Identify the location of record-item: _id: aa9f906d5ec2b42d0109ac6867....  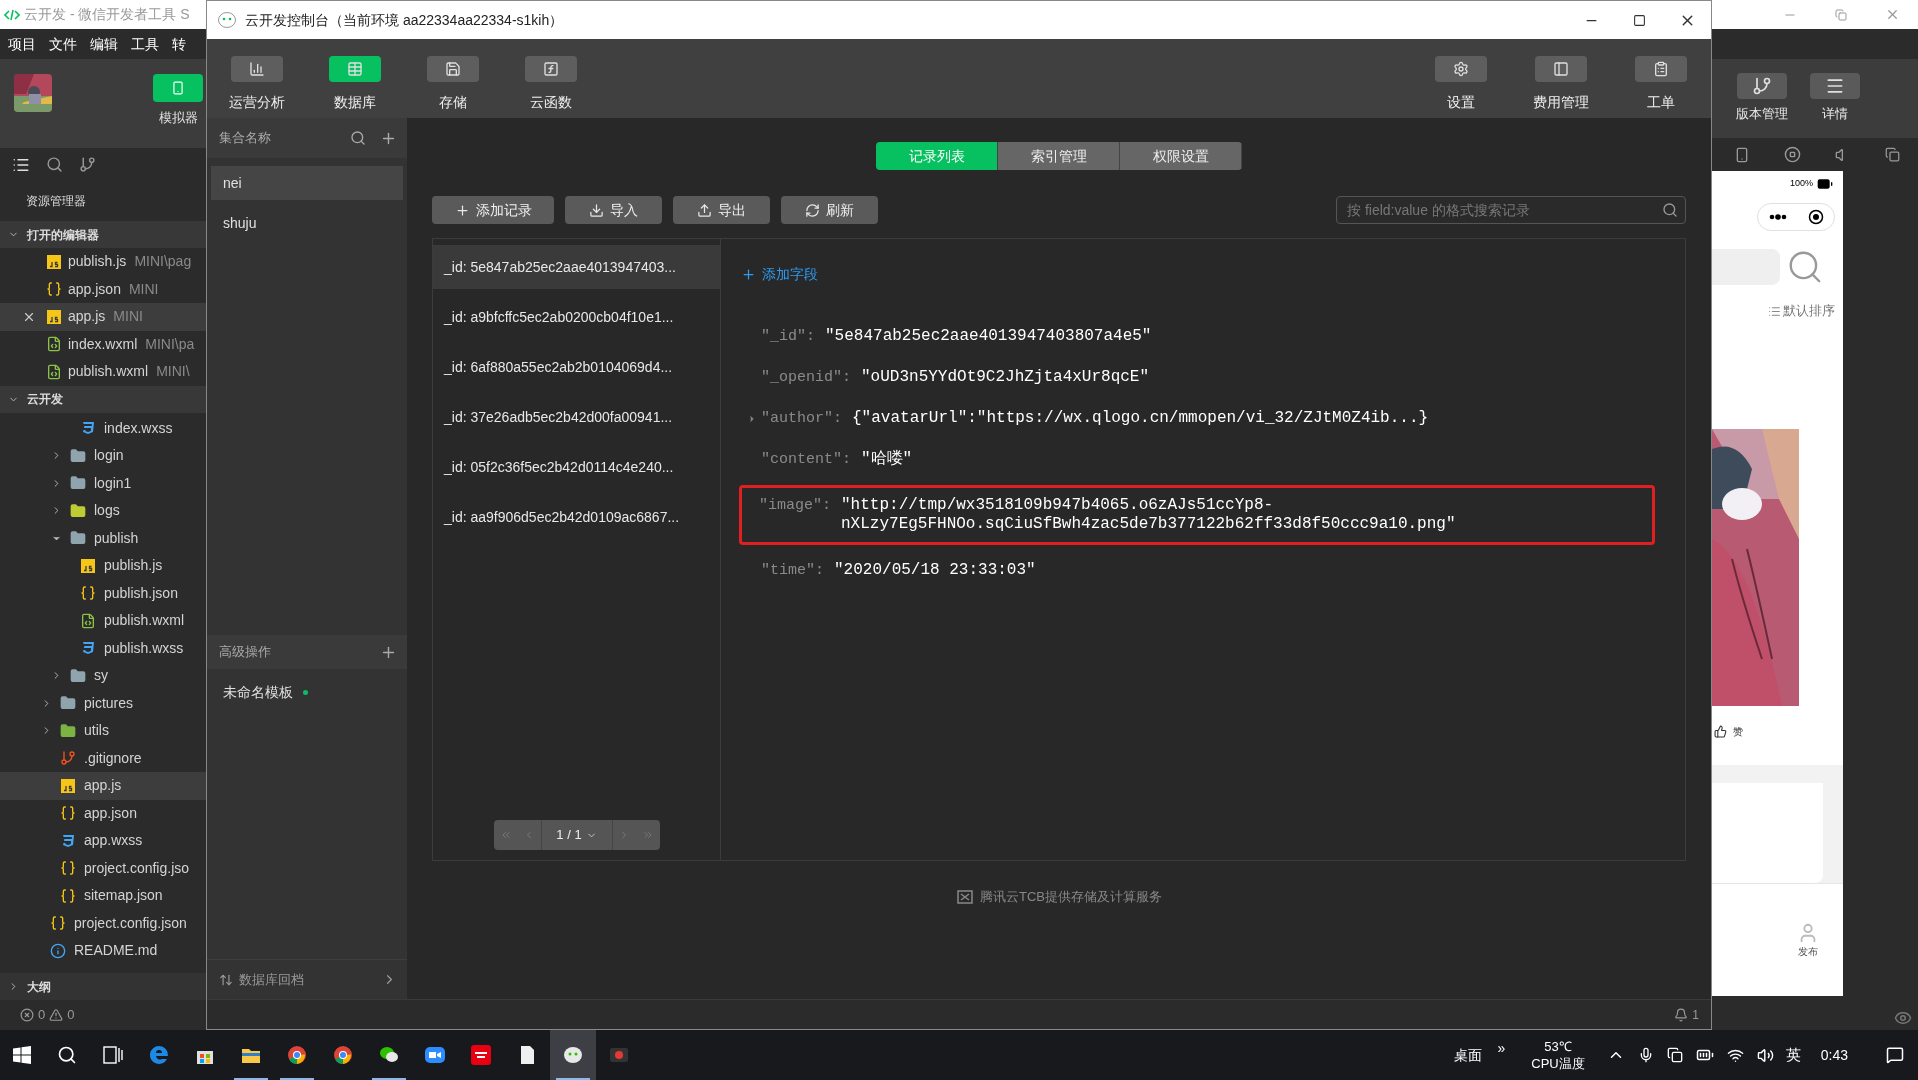
(576, 517).